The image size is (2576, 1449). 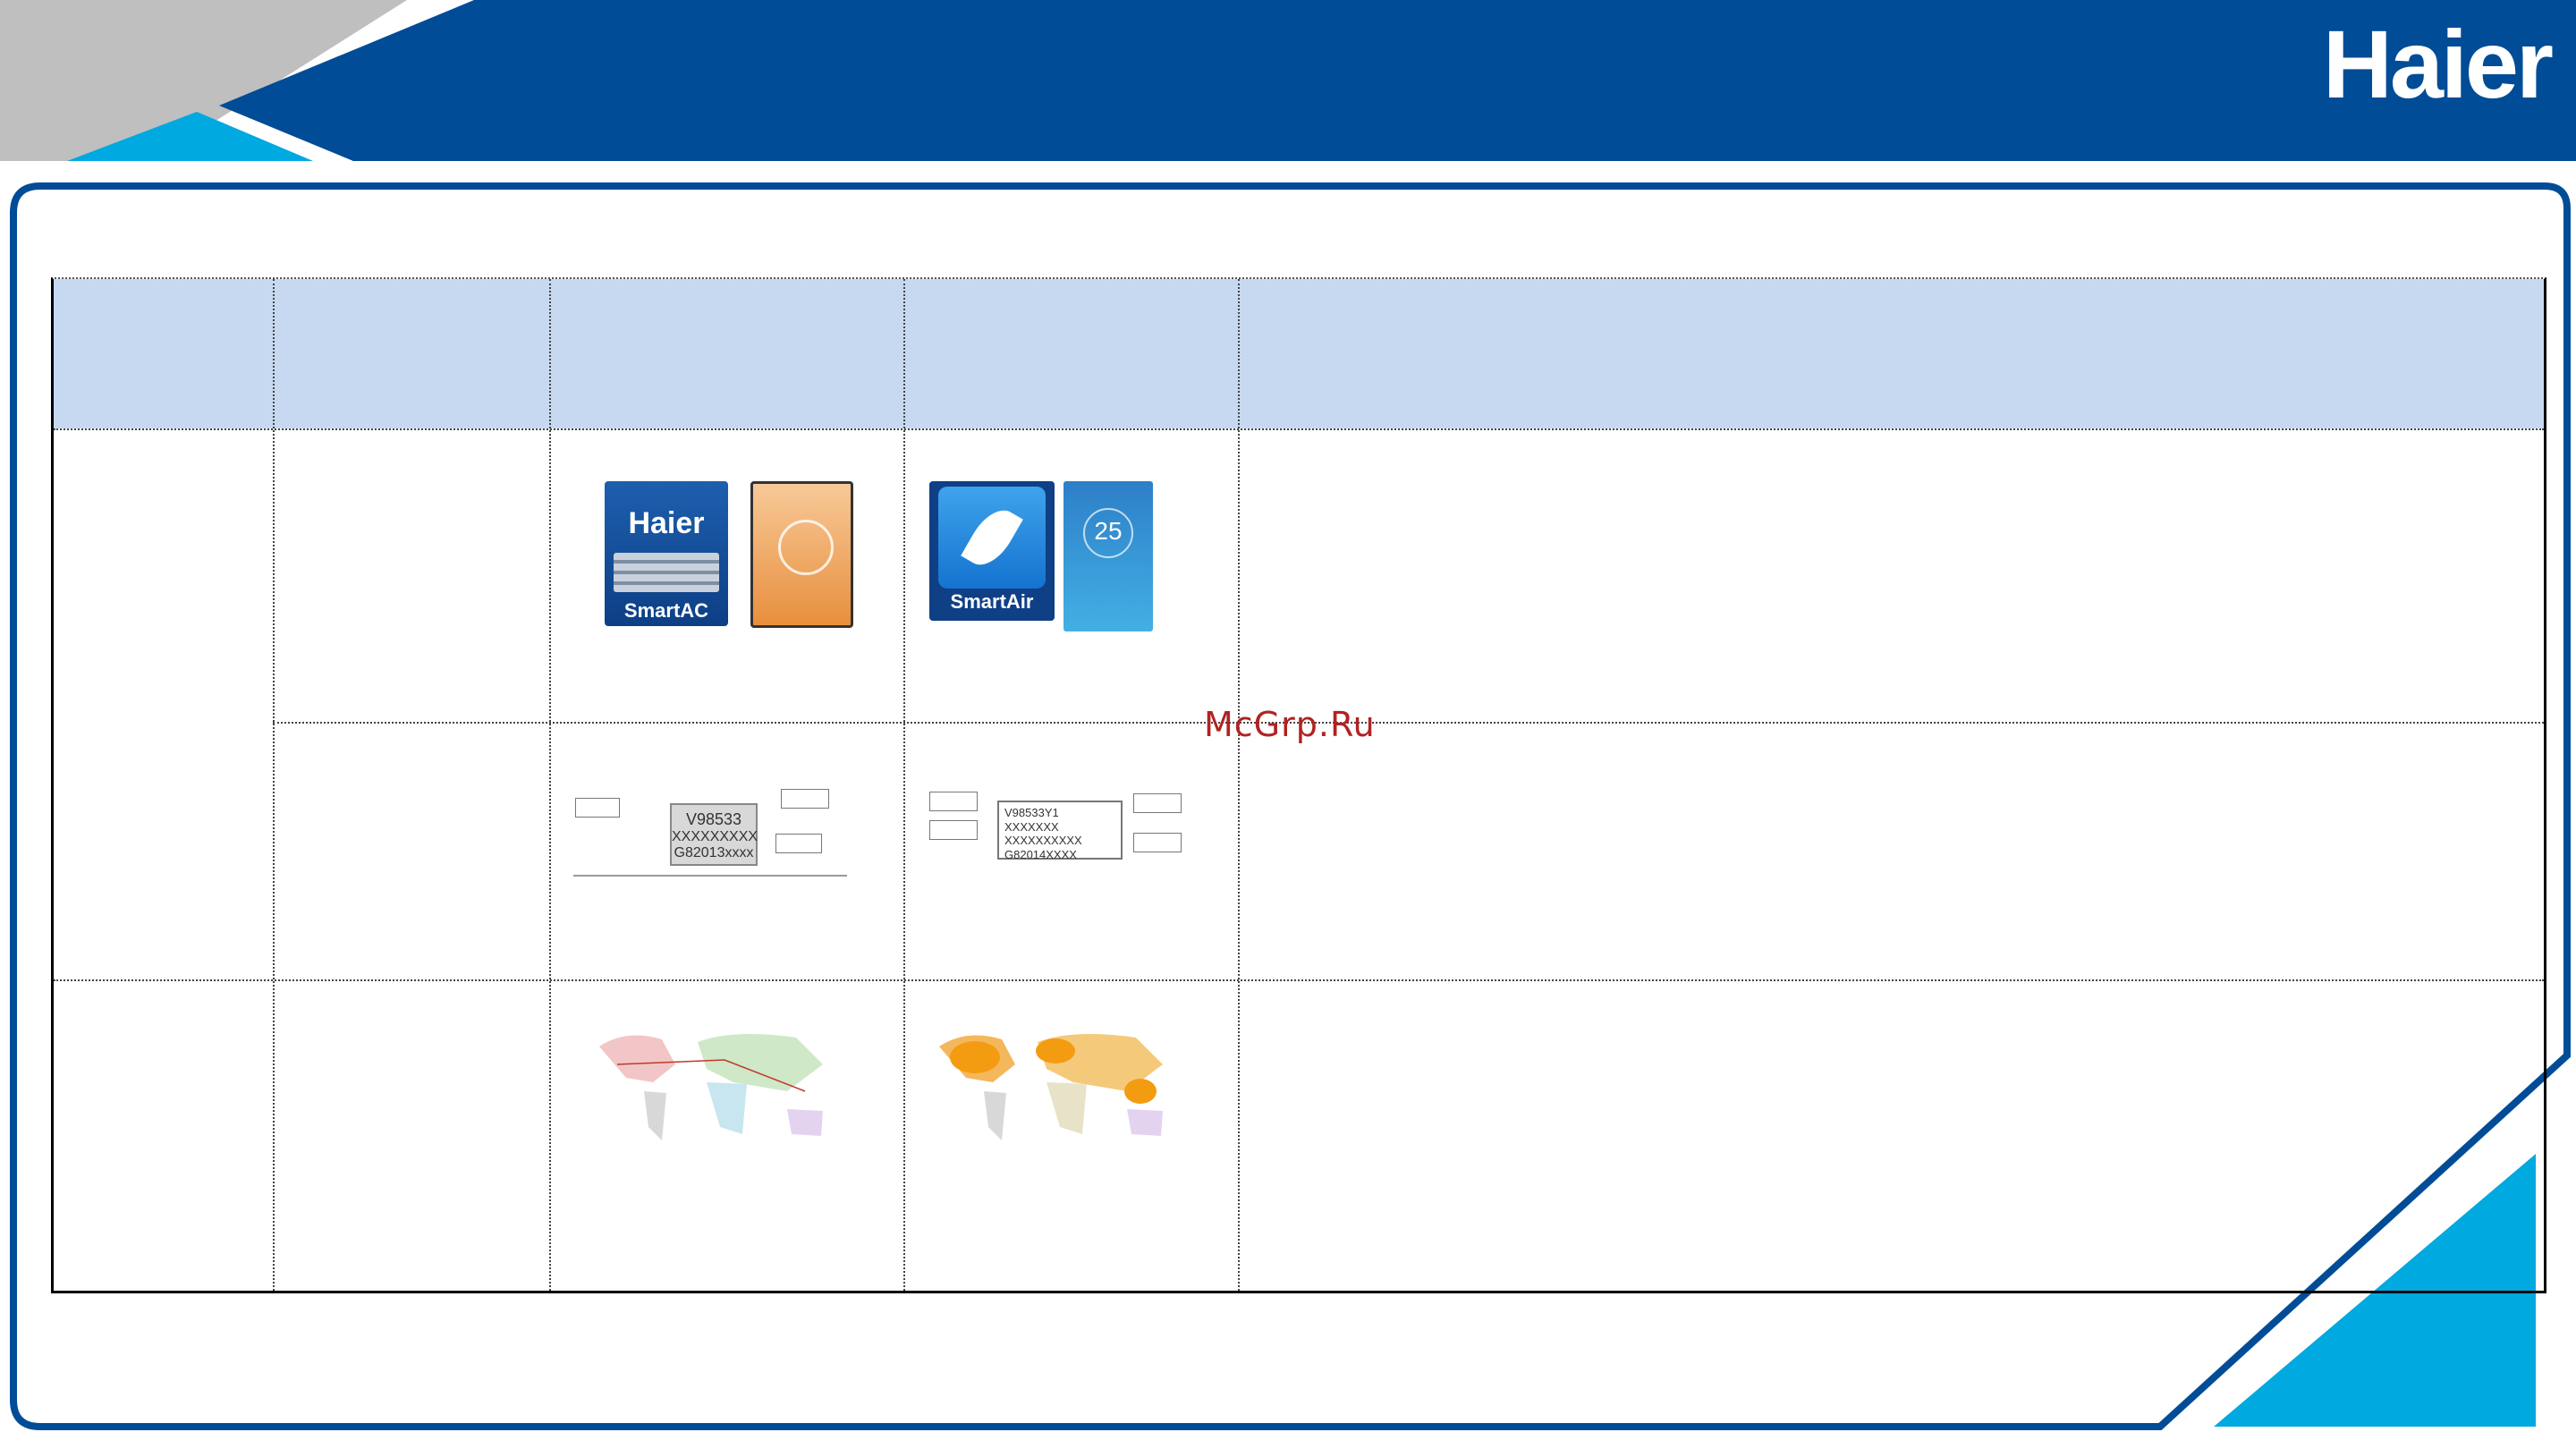 I want to click on smartac-phone-screenshot, so click(x=801, y=554).